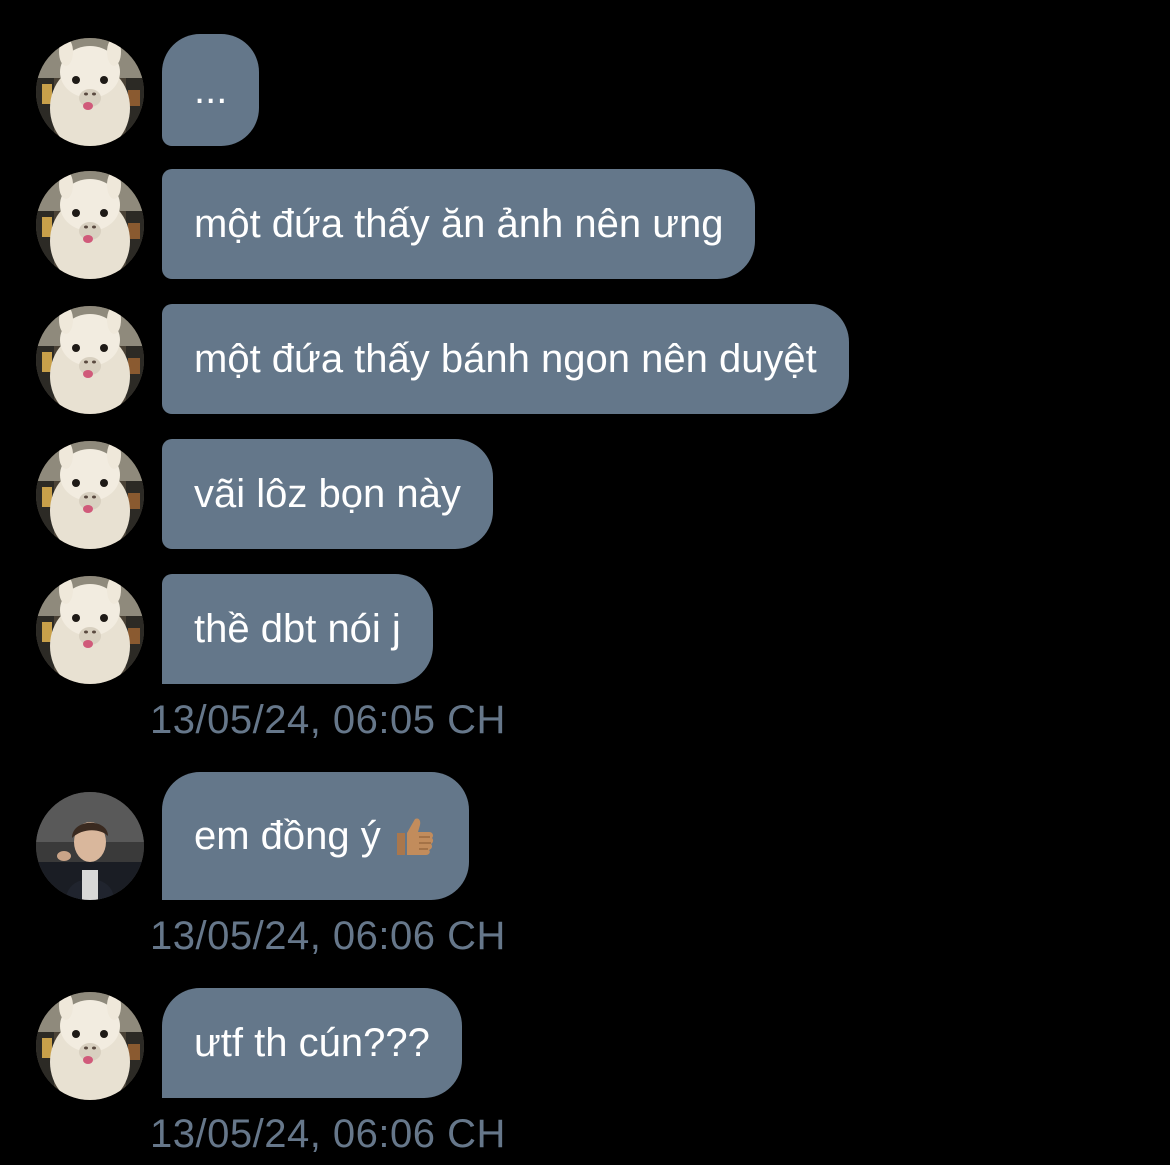 This screenshot has width=1170, height=1165. I want to click on message-text: một đứa thấy bánh ngon nên duyệt, so click(505, 359).